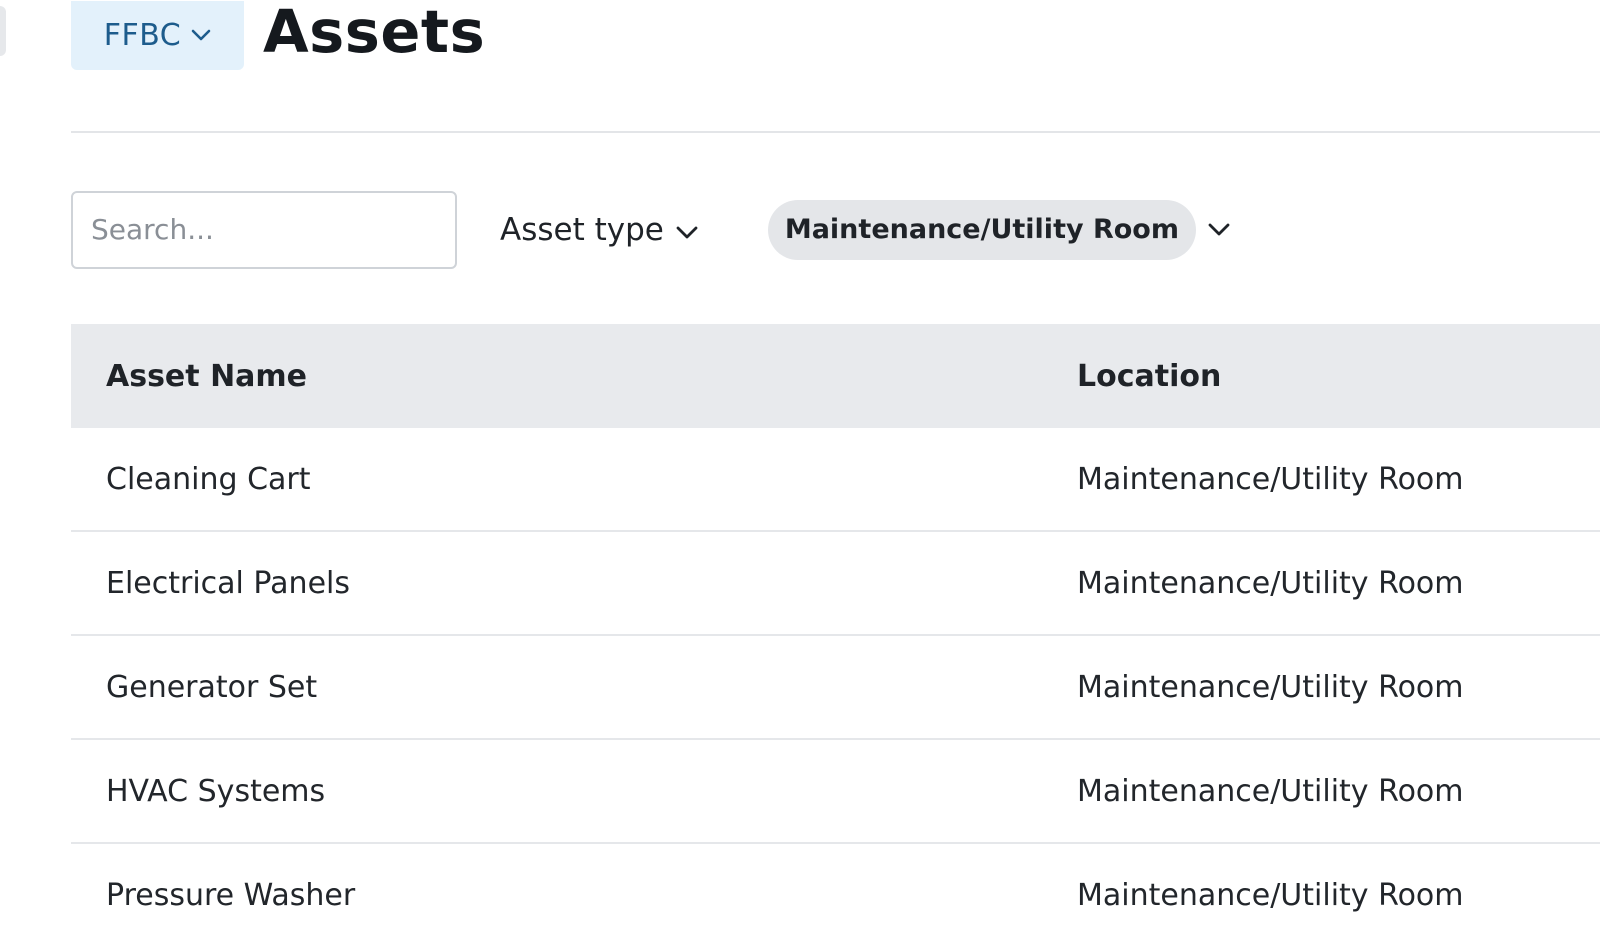 Image resolution: width=1600 pixels, height=937 pixels. Describe the element at coordinates (142, 35) in the screenshot. I see `org-label: FFBC` at that location.